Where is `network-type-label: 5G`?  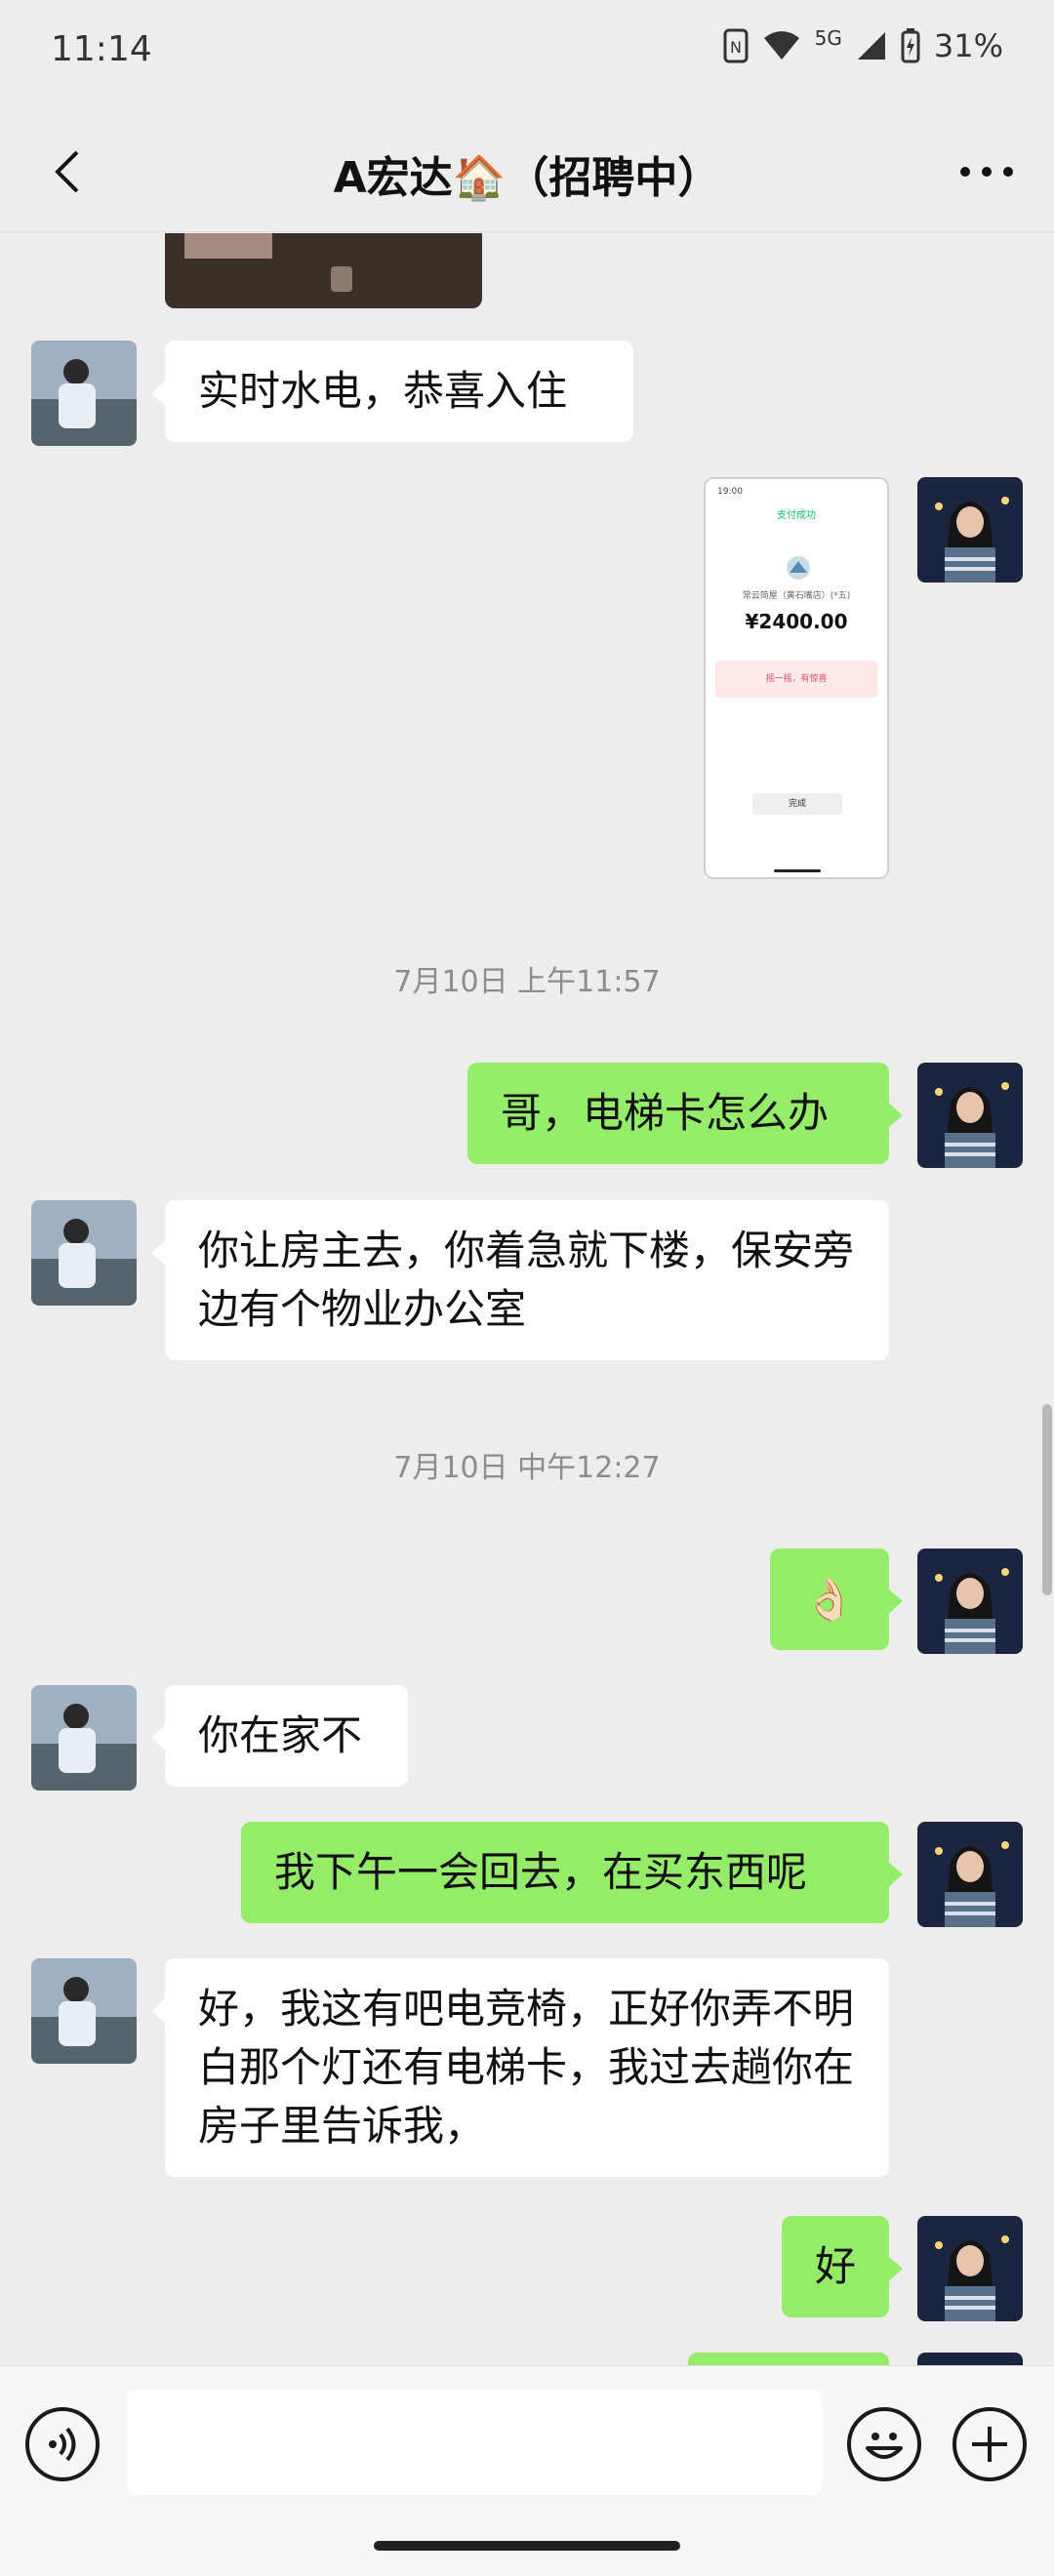
network-type-label: 5G is located at coordinates (828, 38).